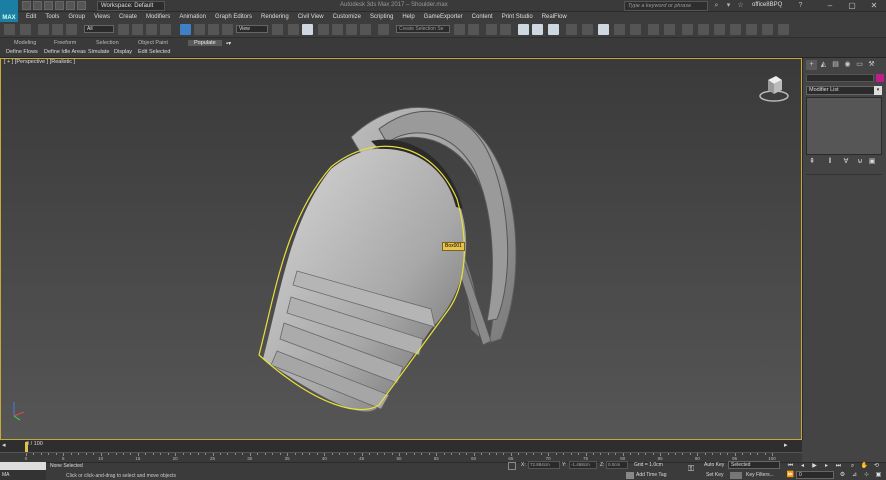  I want to click on maximize-viewport-icon: ▣, so click(878, 475).